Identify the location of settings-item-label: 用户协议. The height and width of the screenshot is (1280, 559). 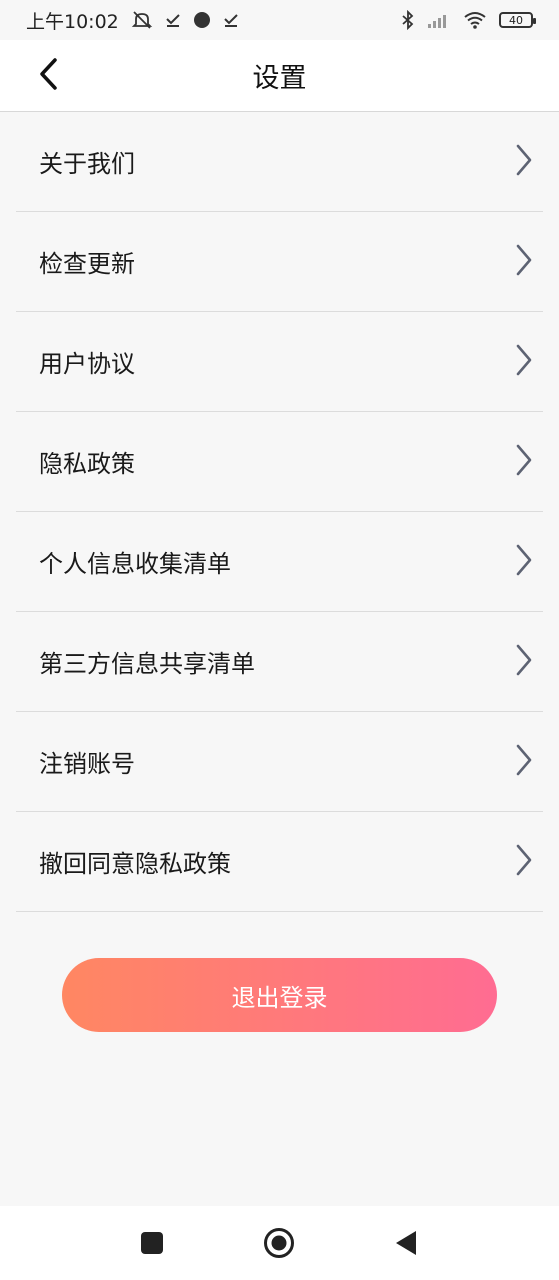
(87, 364).